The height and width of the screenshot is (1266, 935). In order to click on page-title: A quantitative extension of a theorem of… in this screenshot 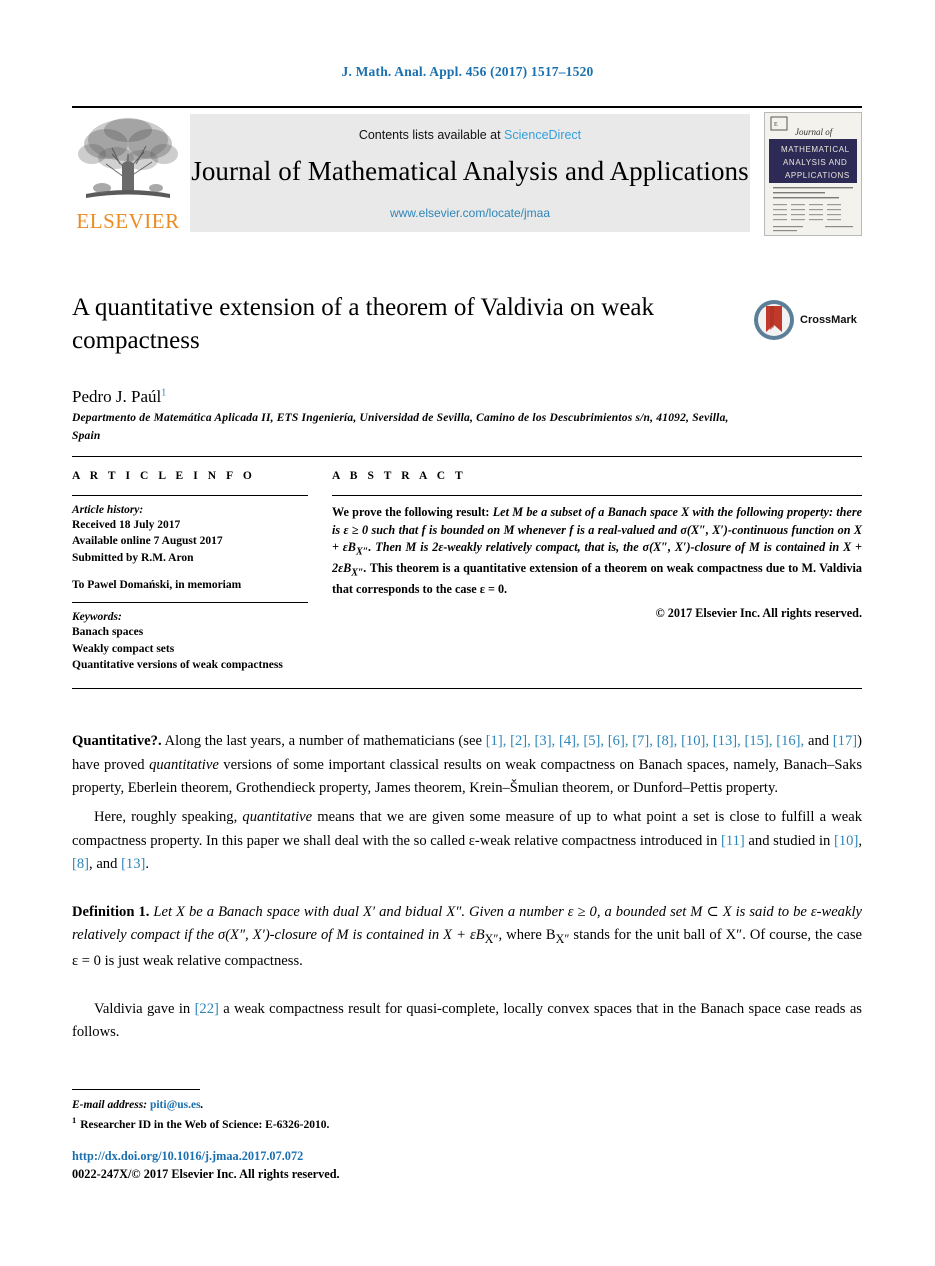, I will do `click(363, 324)`.